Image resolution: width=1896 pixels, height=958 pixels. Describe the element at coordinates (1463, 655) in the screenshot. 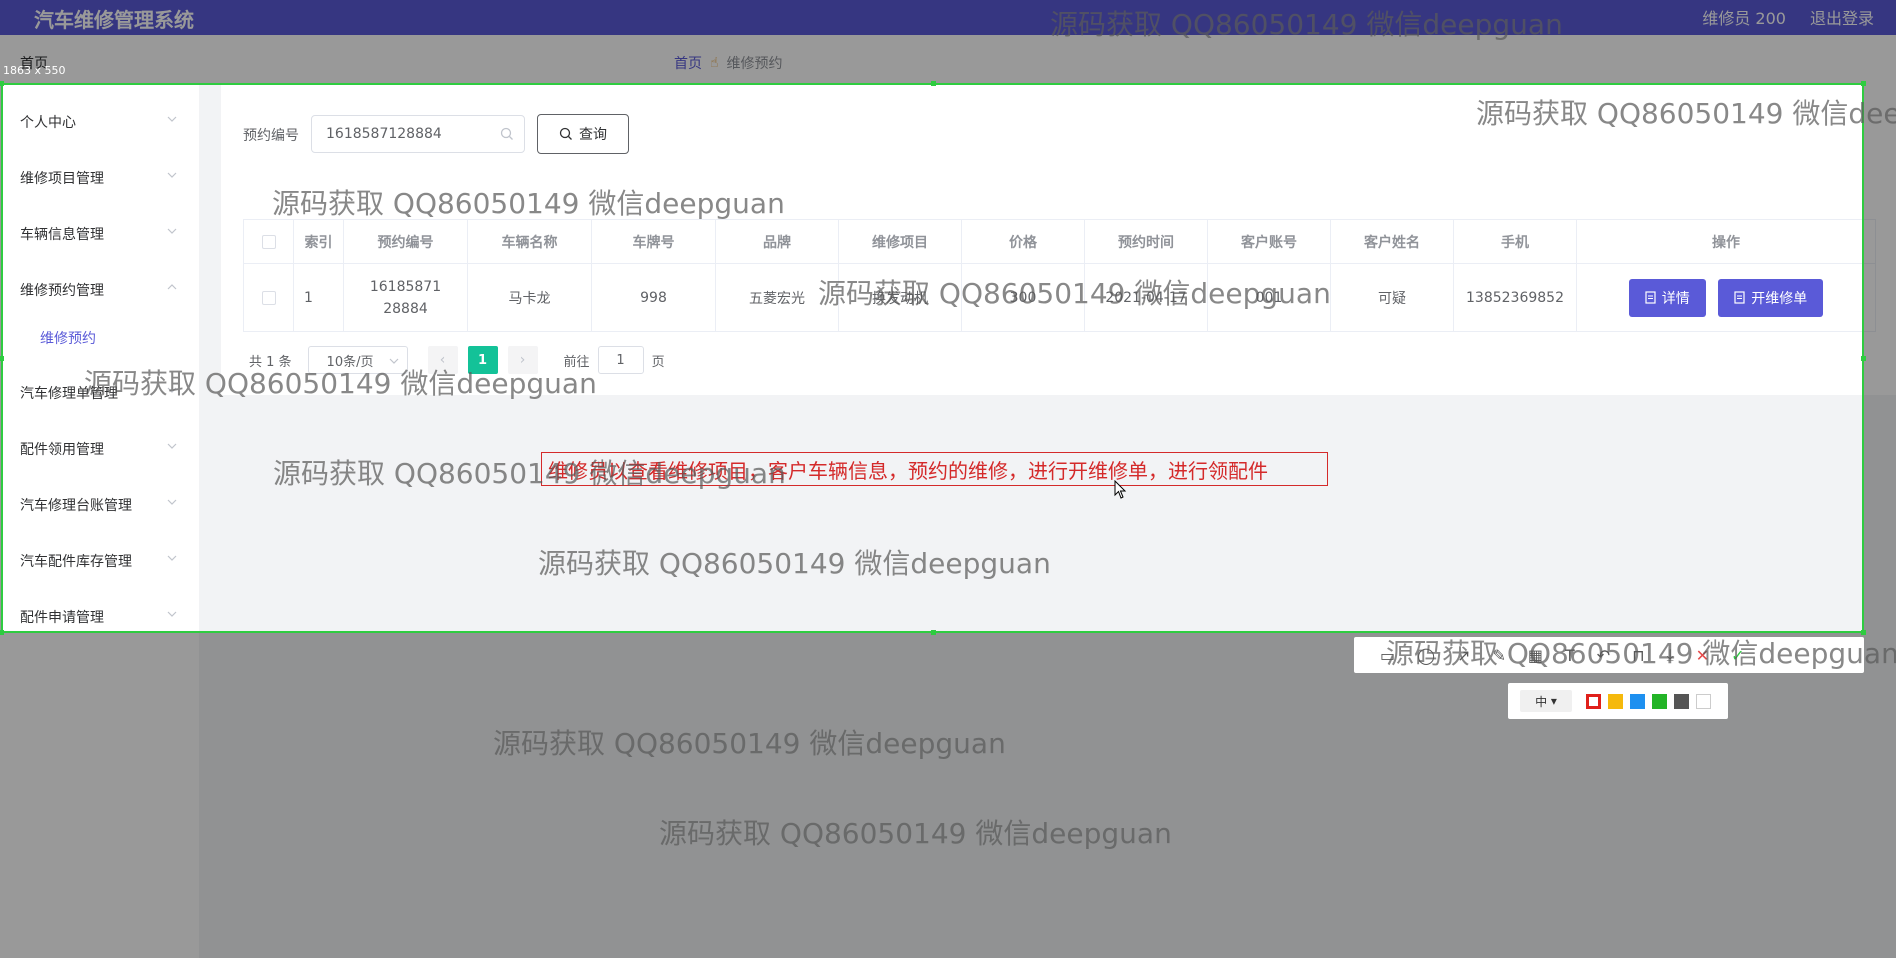

I see `arrow-tool-icon: ↗` at that location.